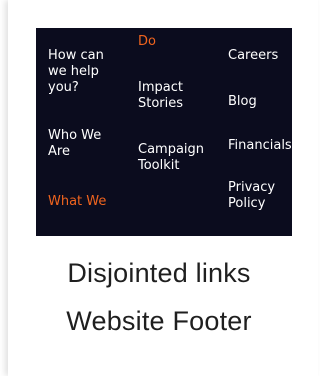 Image resolution: width=320 pixels, height=376 pixels. Describe the element at coordinates (74, 144) in the screenshot. I see `footer-link-who-we-are: Who We Are` at that location.